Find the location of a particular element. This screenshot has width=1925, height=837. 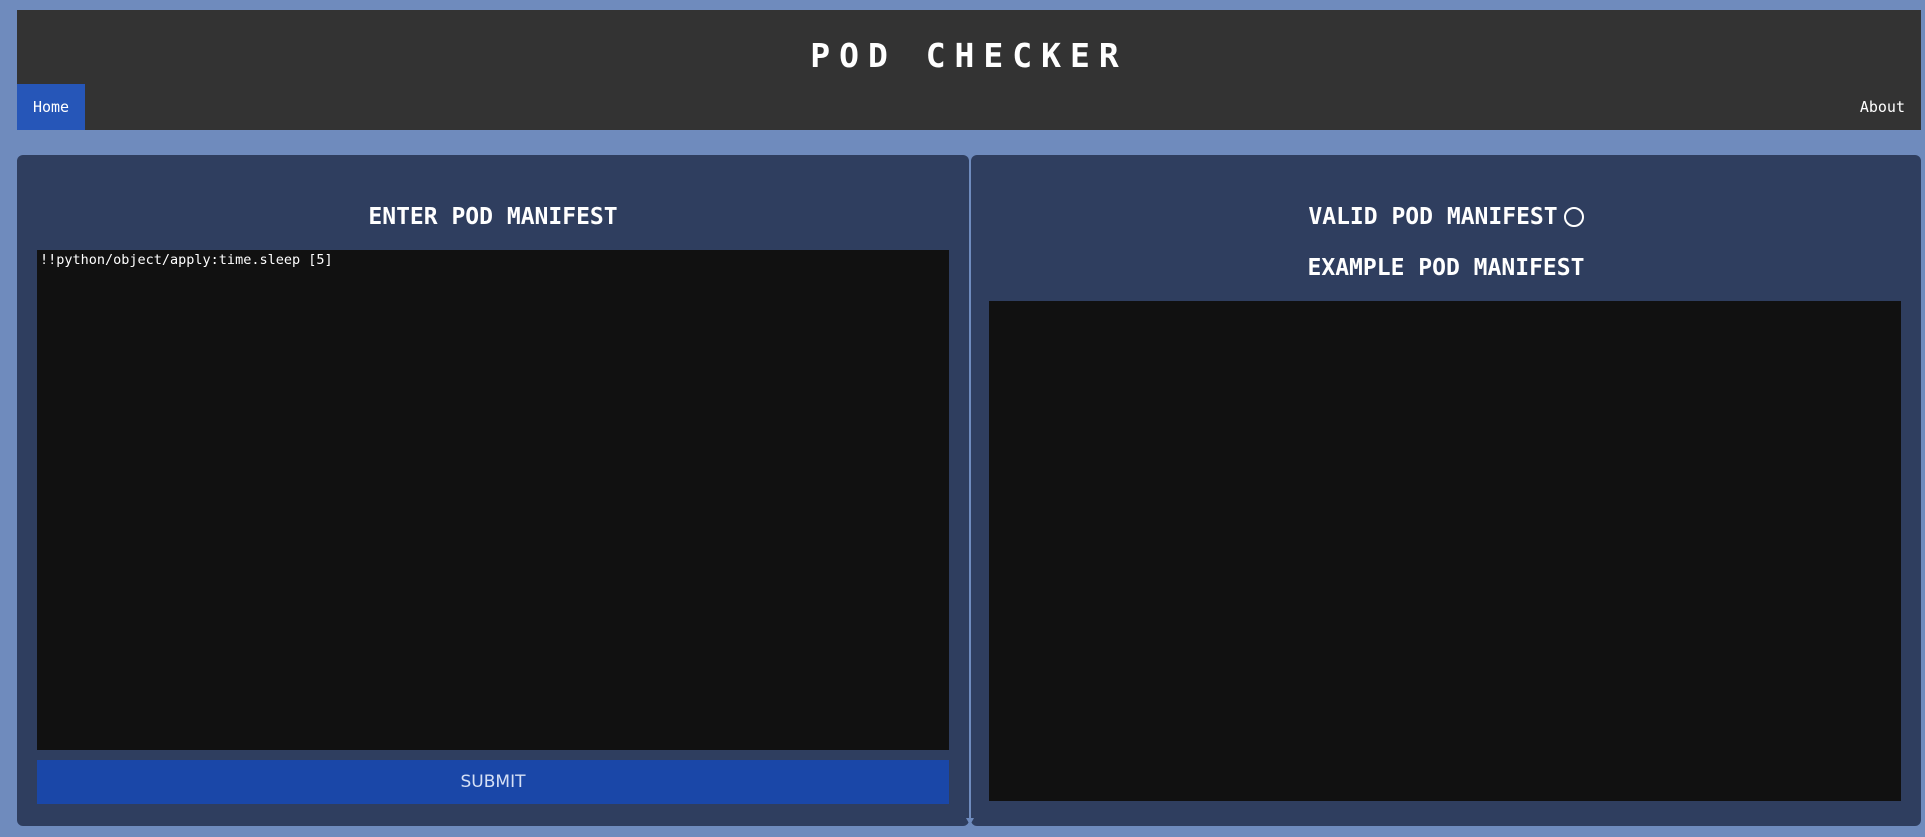

nav-about-link: About is located at coordinates (1882, 107).